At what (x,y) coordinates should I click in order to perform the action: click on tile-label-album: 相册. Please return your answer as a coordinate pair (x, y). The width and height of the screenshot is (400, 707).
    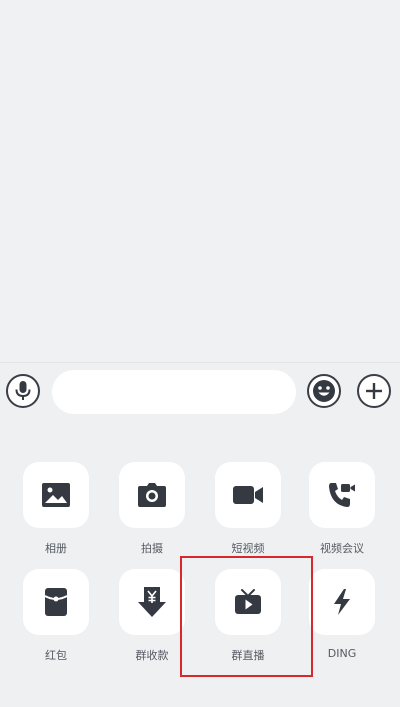
    Looking at the image, I should click on (56, 548).